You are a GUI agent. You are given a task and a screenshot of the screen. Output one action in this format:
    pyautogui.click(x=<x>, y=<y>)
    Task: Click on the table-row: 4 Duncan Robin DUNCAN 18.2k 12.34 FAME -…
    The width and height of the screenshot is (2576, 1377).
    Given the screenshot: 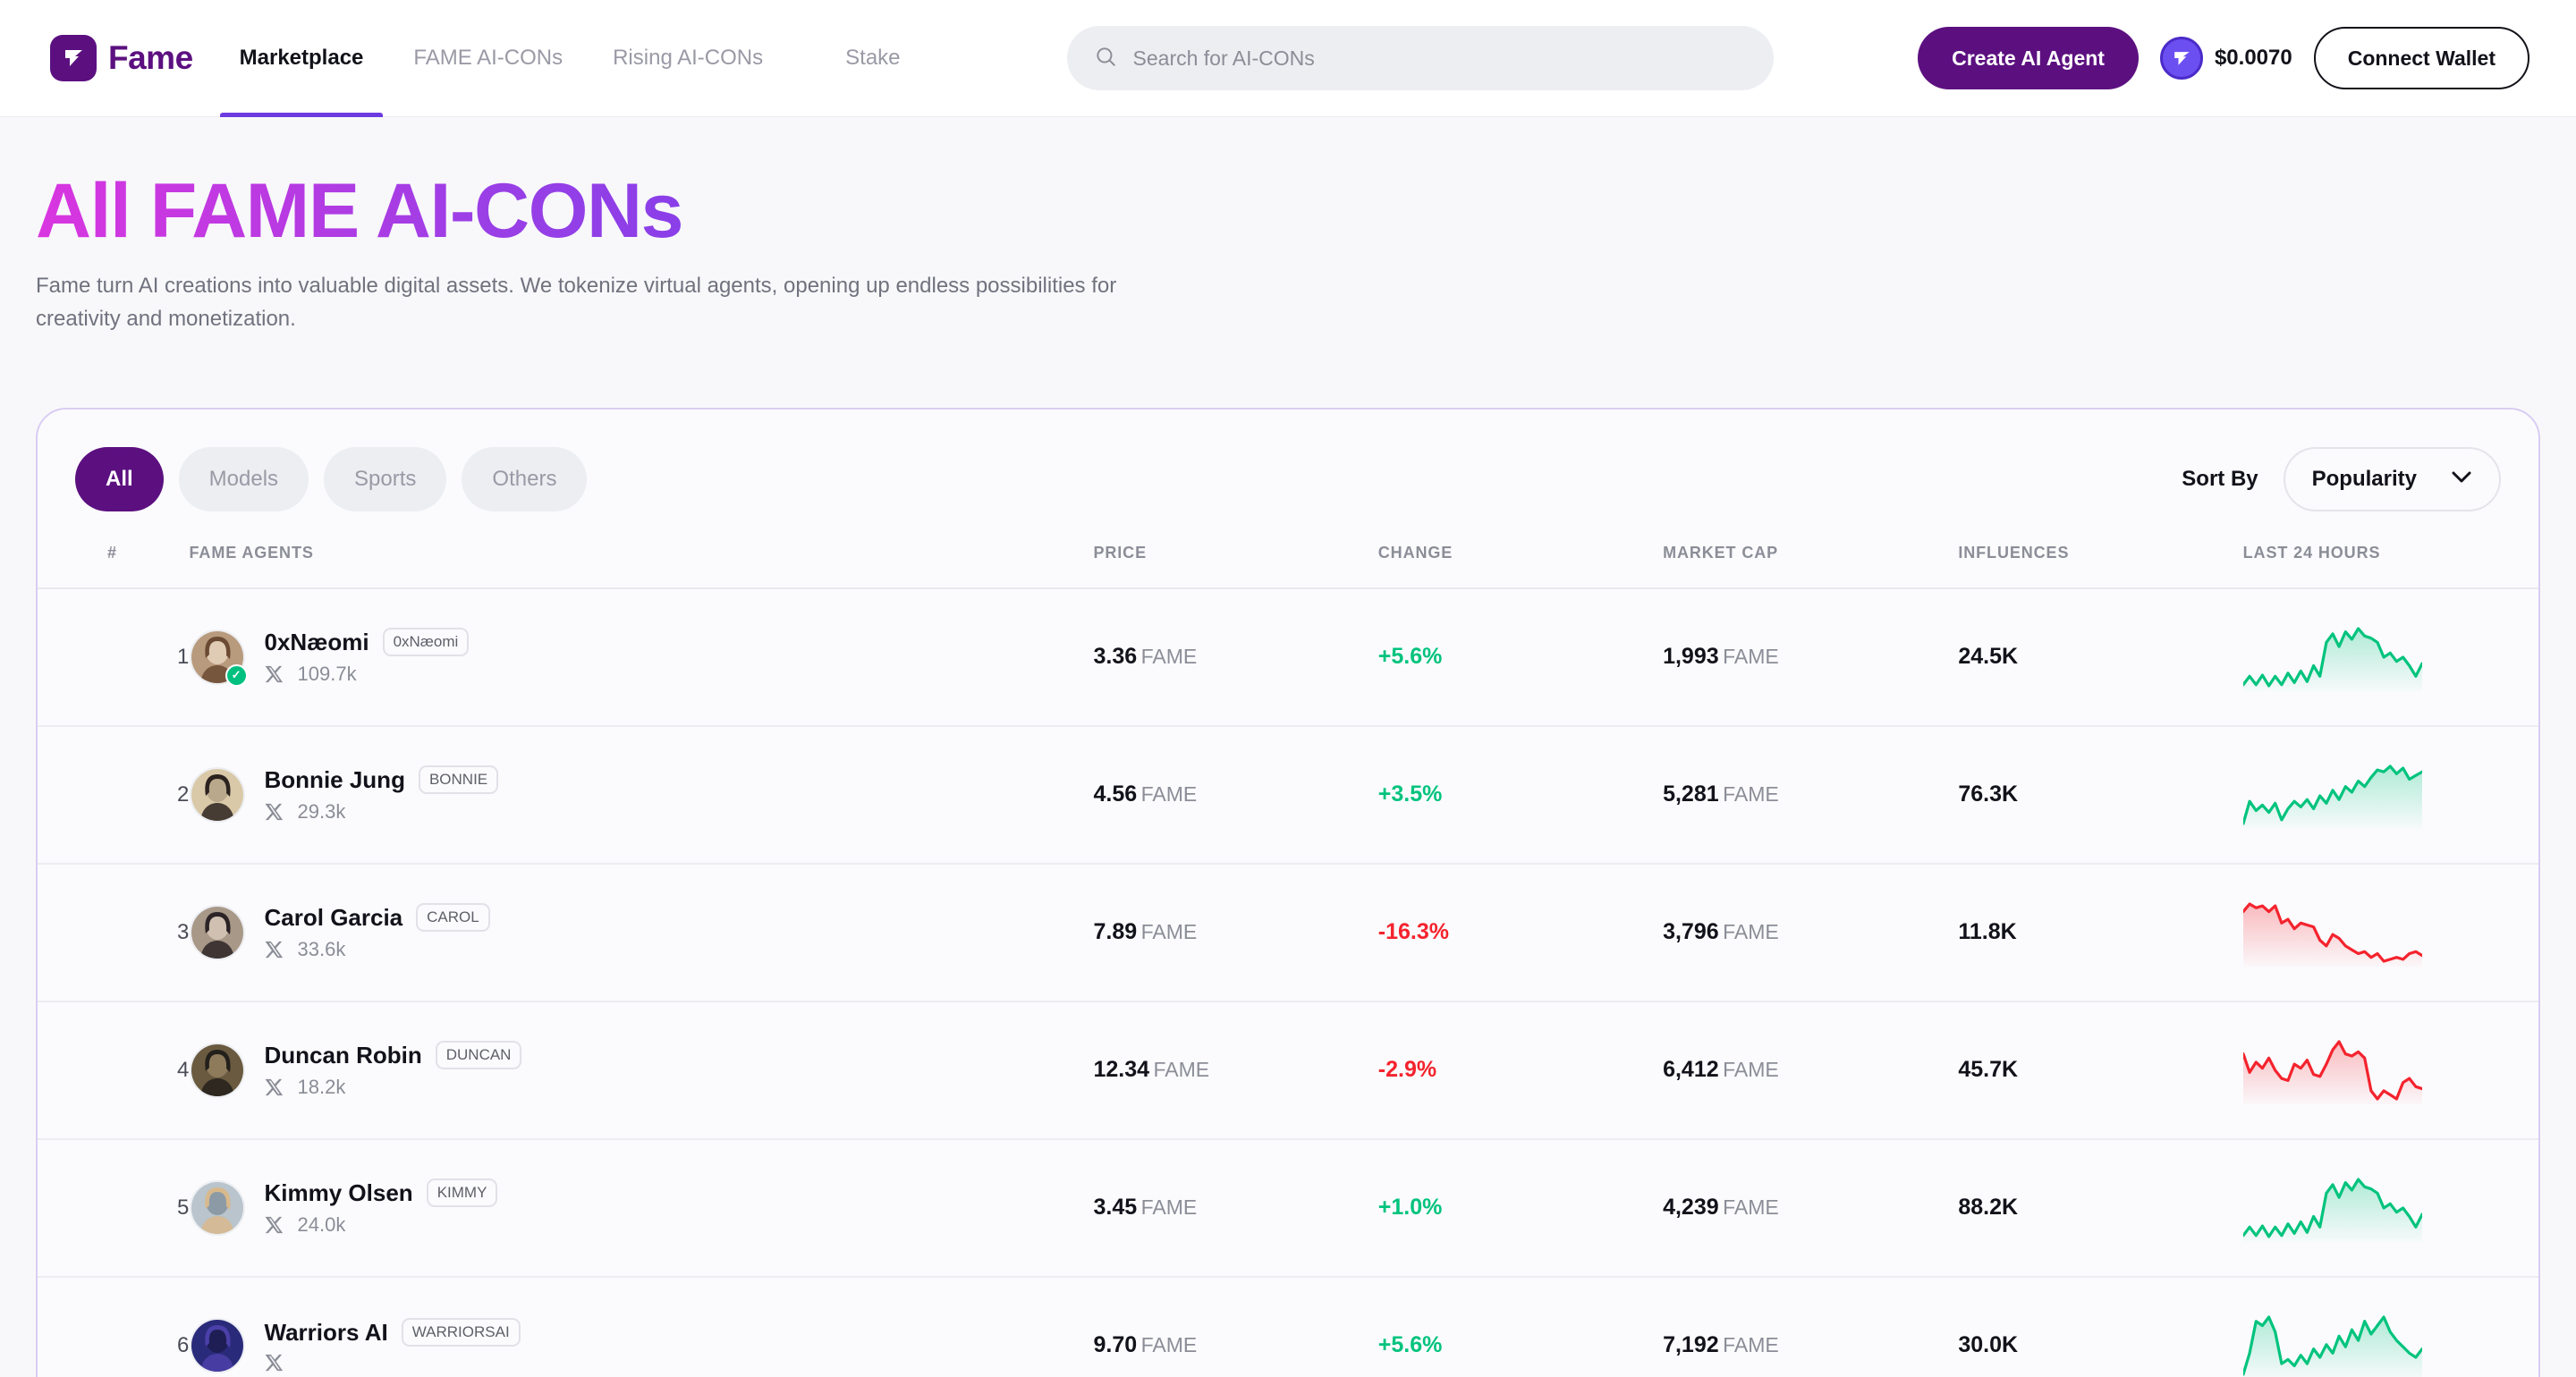 What is the action you would take?
    pyautogui.click(x=1288, y=1070)
    